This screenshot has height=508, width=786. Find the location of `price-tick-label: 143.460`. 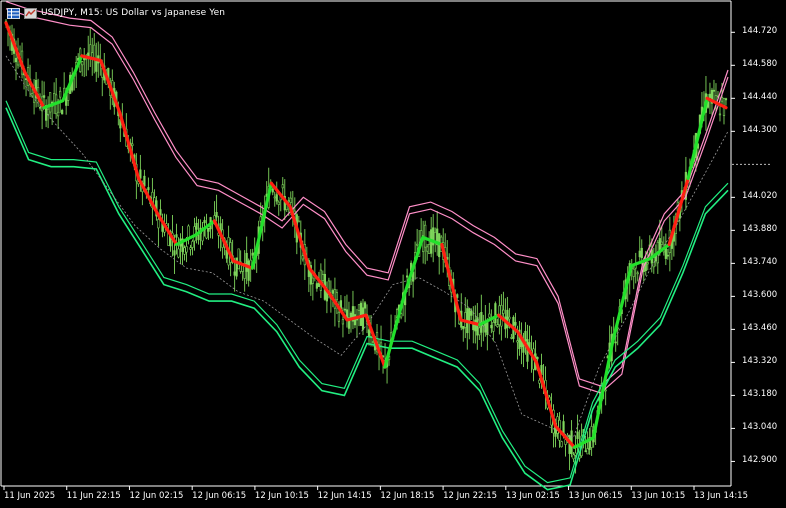

price-tick-label: 143.460 is located at coordinates (760, 328).